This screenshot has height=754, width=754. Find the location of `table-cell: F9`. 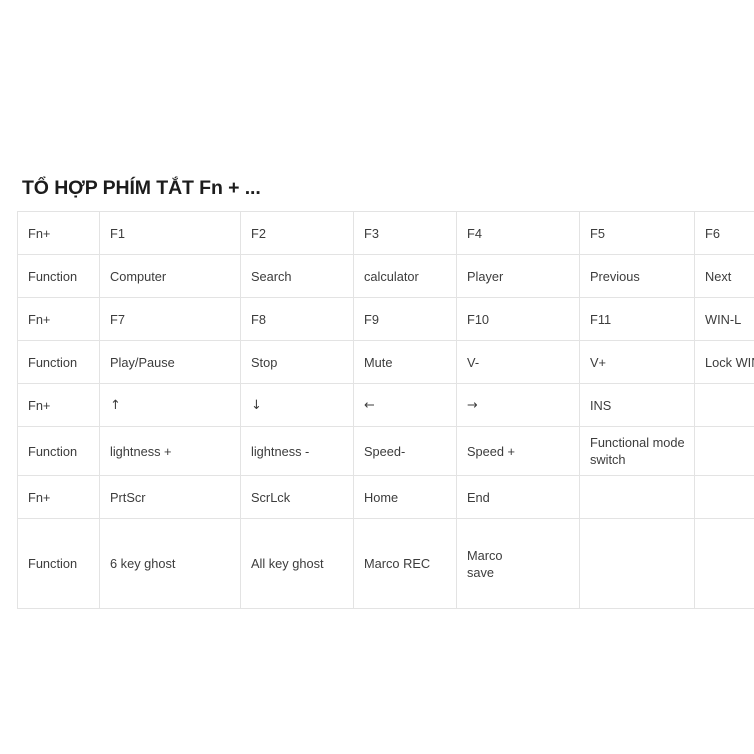

table-cell: F9 is located at coordinates (405, 319).